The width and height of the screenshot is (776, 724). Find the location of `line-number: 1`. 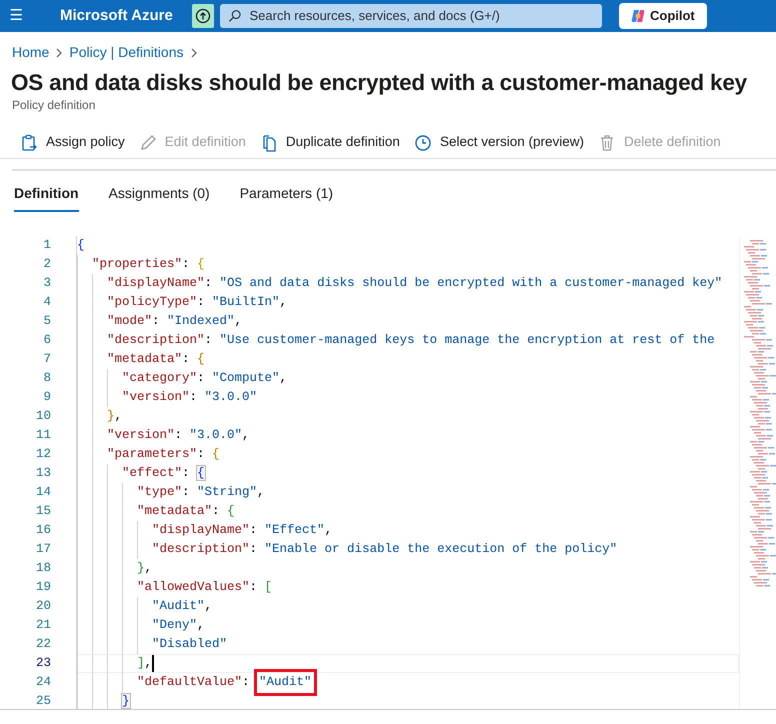

line-number: 1 is located at coordinates (46, 245).